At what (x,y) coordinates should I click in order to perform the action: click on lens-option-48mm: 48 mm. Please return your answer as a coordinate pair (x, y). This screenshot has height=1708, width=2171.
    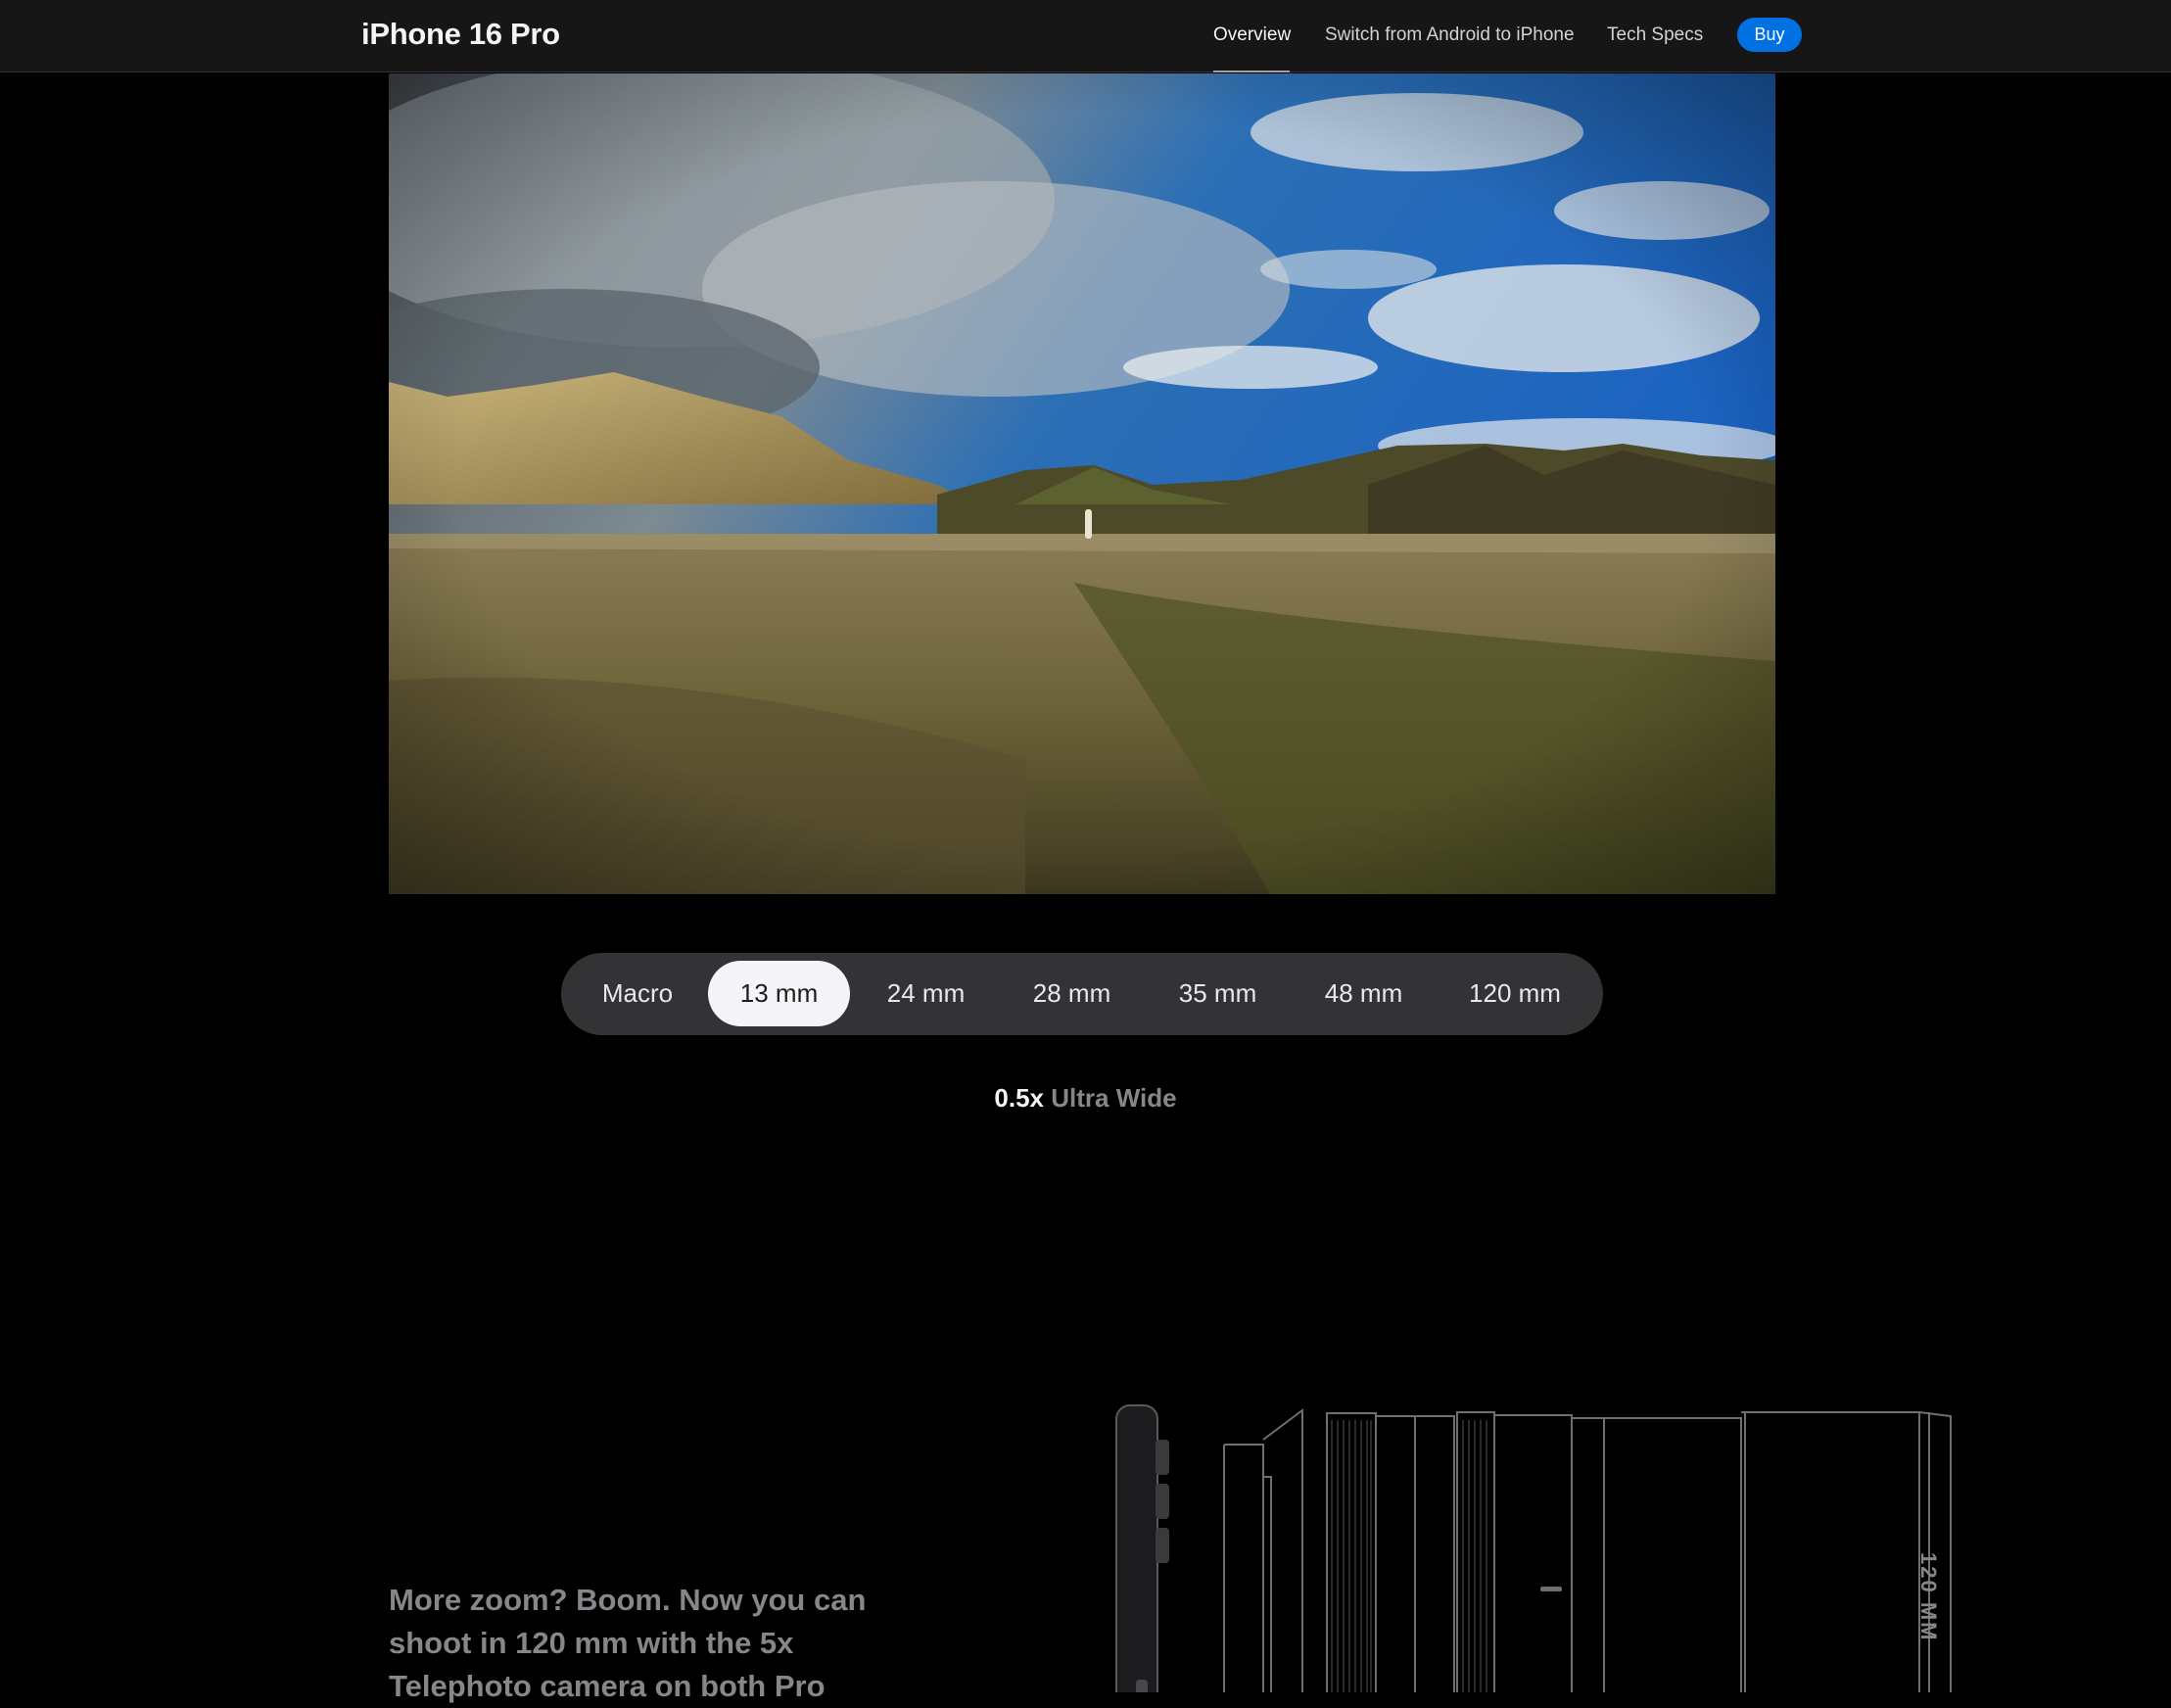
    Looking at the image, I should click on (1364, 993).